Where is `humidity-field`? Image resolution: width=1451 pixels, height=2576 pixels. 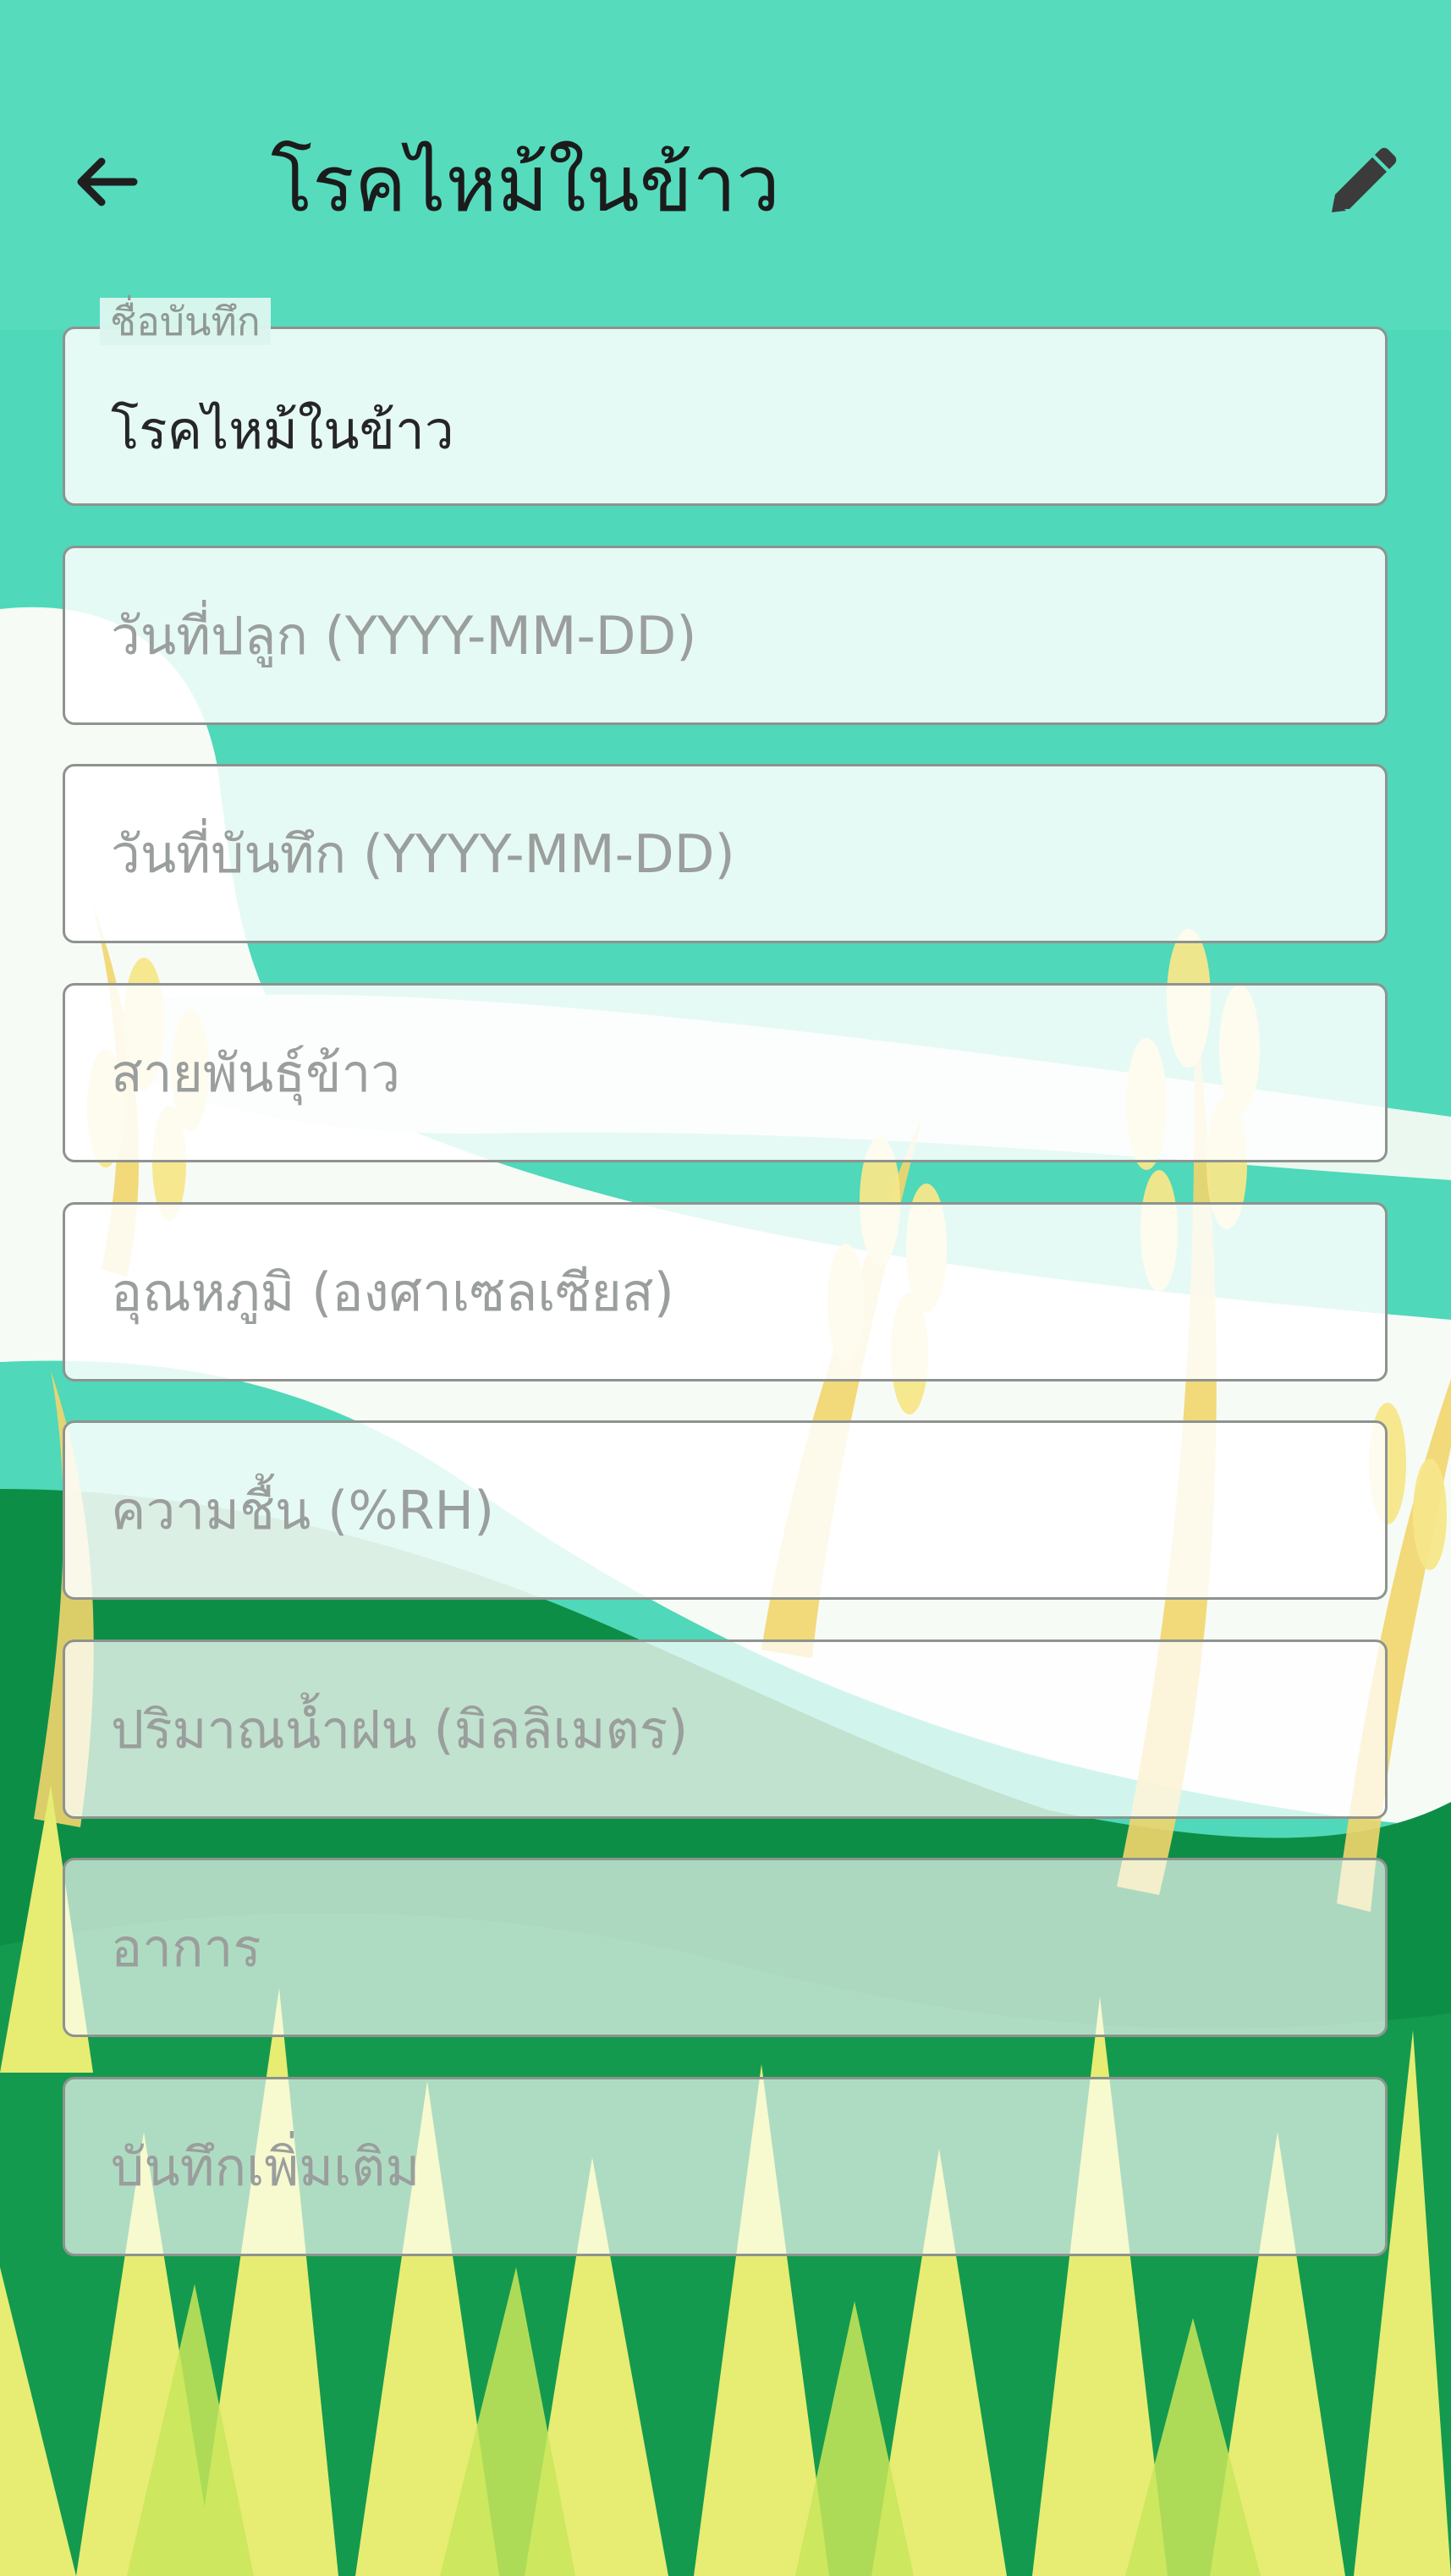 humidity-field is located at coordinates (726, 1510).